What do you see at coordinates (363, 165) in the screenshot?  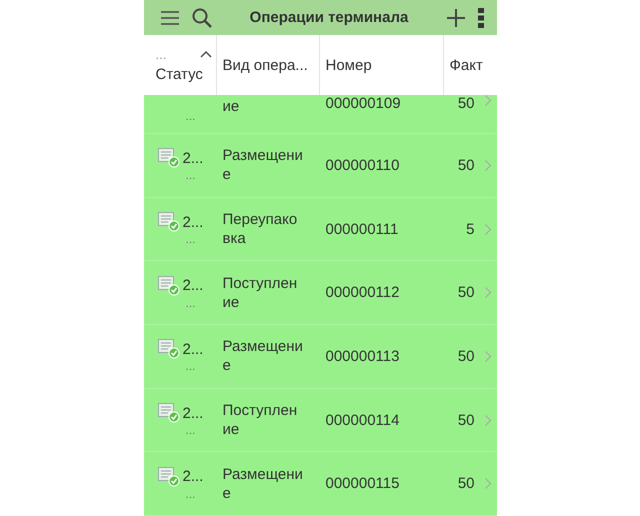 I see `document-number: 000000110` at bounding box center [363, 165].